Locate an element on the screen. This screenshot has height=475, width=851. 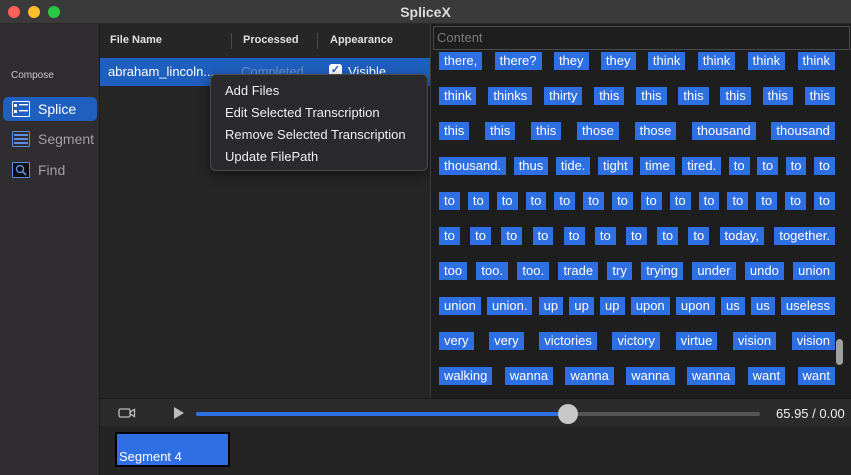
word-token: walking is located at coordinates (466, 376).